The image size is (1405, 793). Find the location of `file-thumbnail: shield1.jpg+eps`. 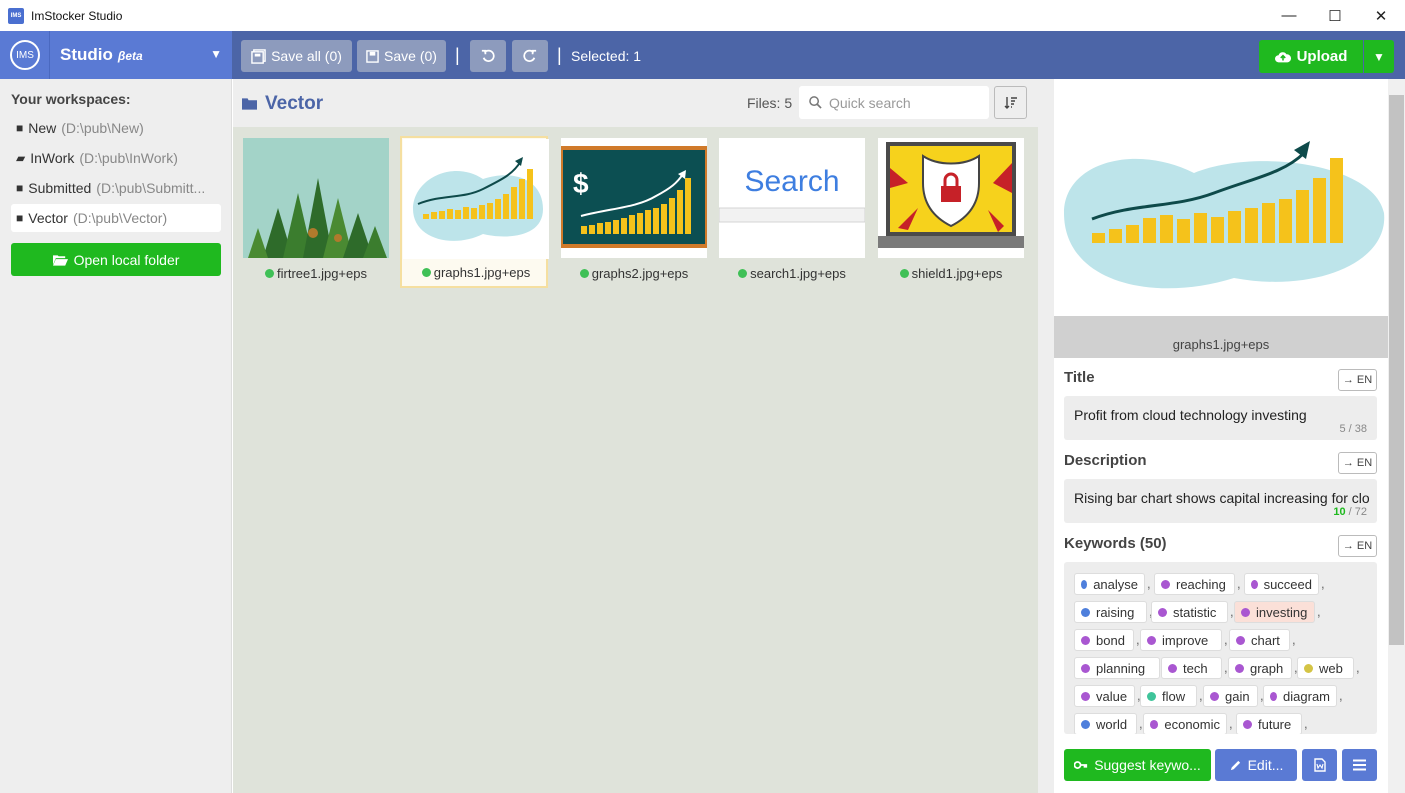

file-thumbnail: shield1.jpg+eps is located at coordinates (951, 214).